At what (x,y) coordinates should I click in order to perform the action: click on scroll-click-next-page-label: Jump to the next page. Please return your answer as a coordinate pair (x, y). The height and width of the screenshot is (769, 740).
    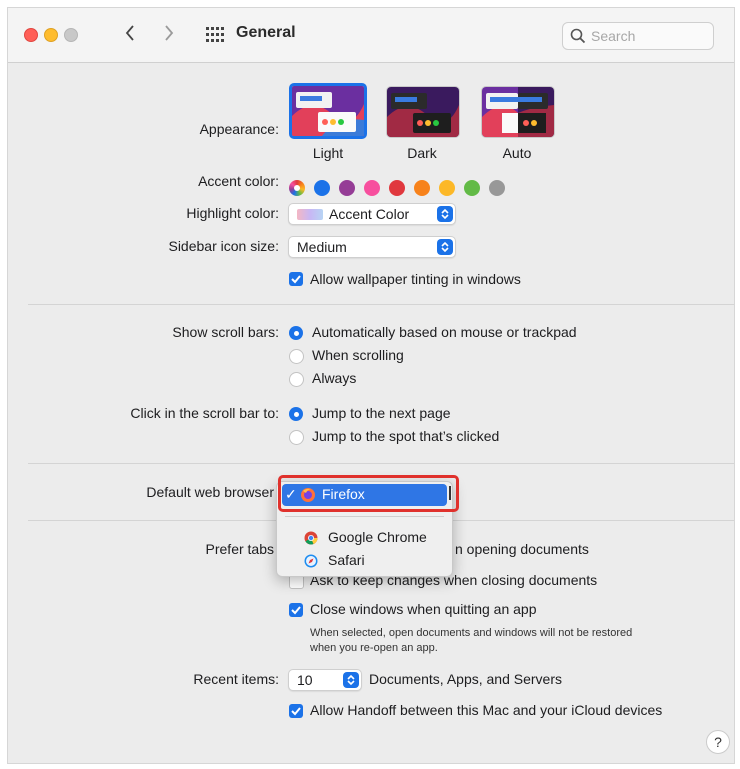
    Looking at the image, I should click on (381, 413).